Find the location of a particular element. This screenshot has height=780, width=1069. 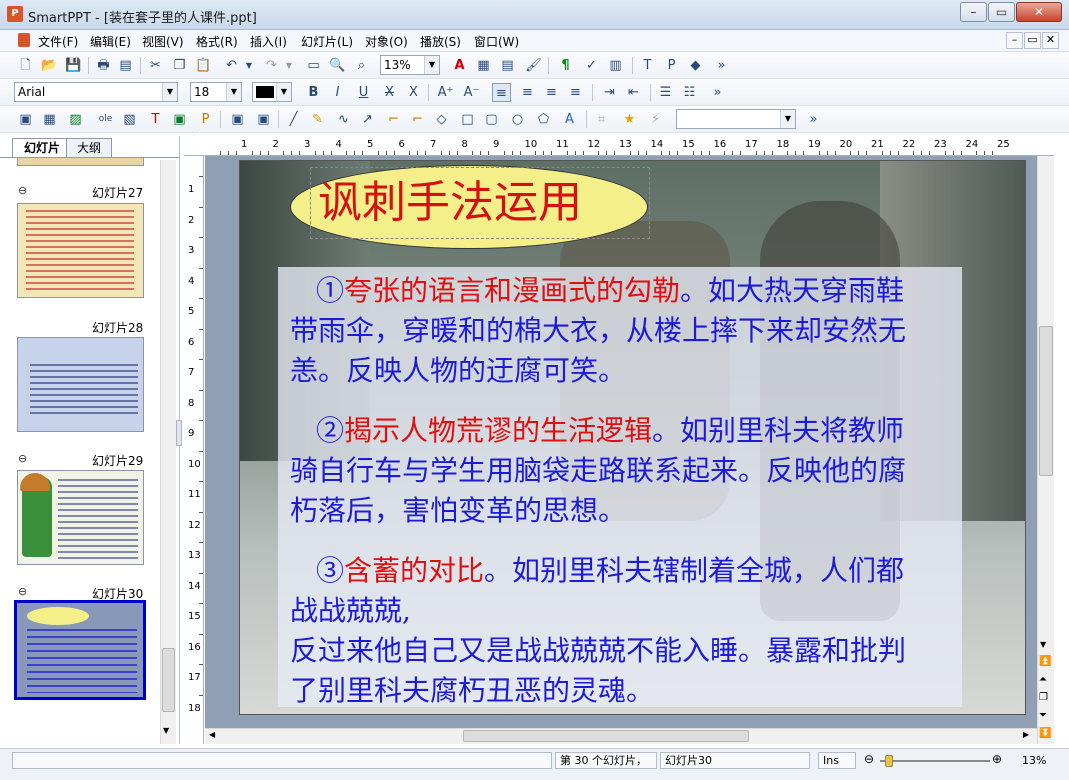

menu-insert: 插入(I) is located at coordinates (268, 41).